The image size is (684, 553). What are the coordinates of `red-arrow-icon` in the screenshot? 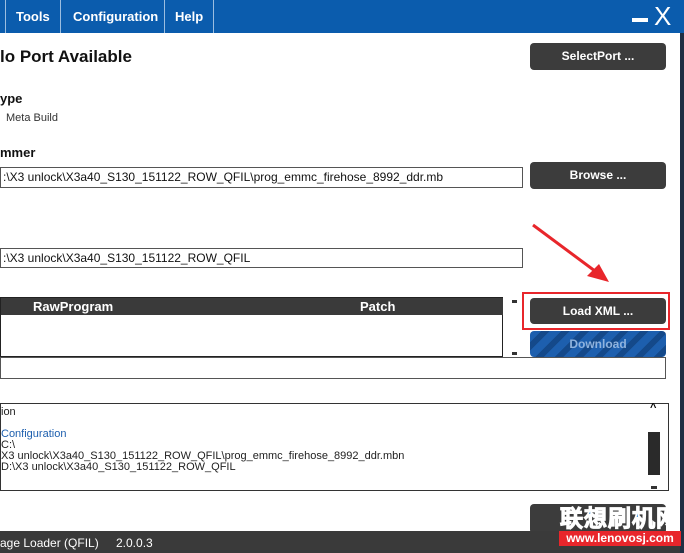 It's located at (570, 252).